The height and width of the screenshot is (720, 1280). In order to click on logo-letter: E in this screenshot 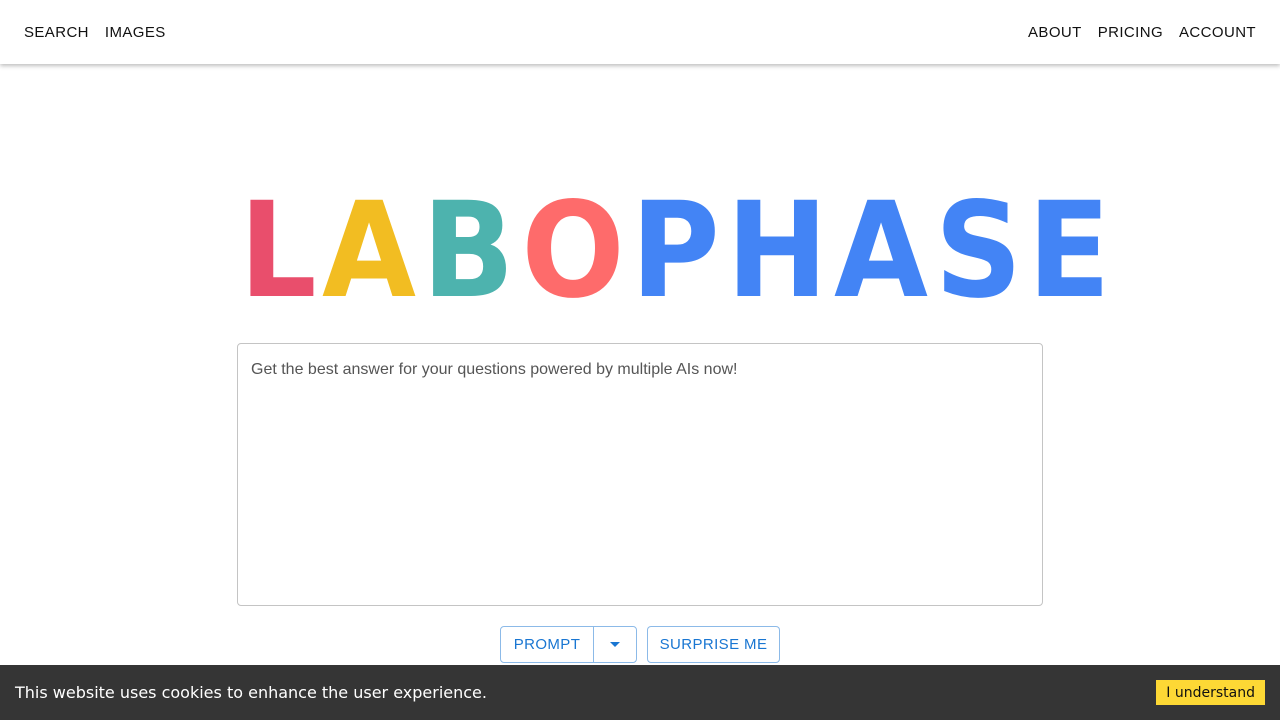, I will do `click(1068, 251)`.